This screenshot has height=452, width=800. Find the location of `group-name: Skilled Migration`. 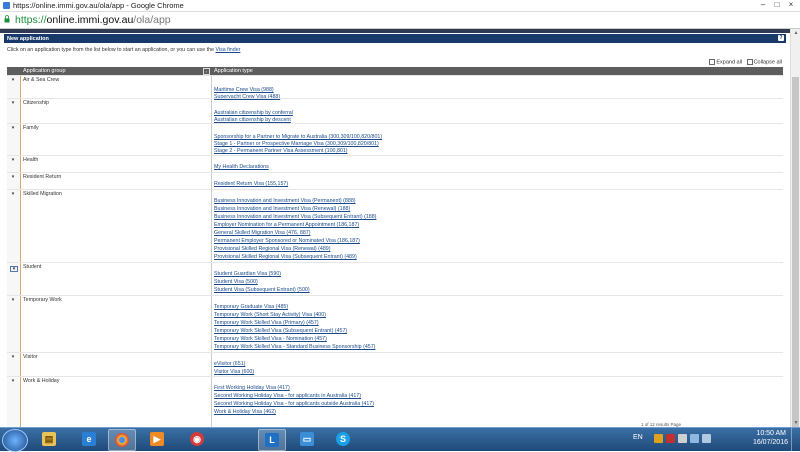

group-name: Skilled Migration is located at coordinates (42, 194).